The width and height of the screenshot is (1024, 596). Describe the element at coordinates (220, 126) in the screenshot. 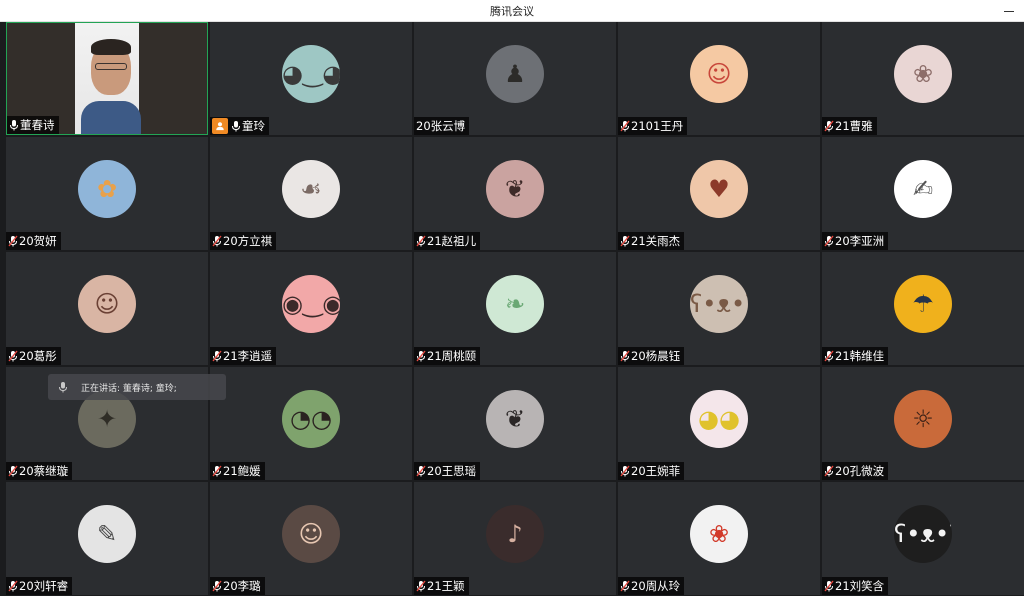

I see `host-icon` at that location.